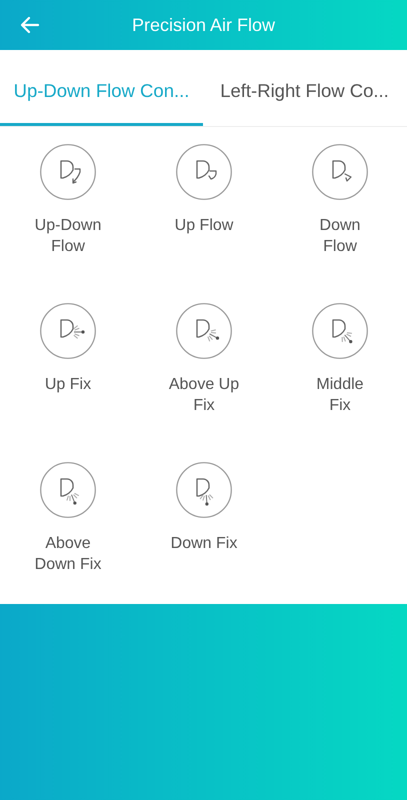 Image resolution: width=407 pixels, height=800 pixels. I want to click on mode-label: Up Flow, so click(204, 226).